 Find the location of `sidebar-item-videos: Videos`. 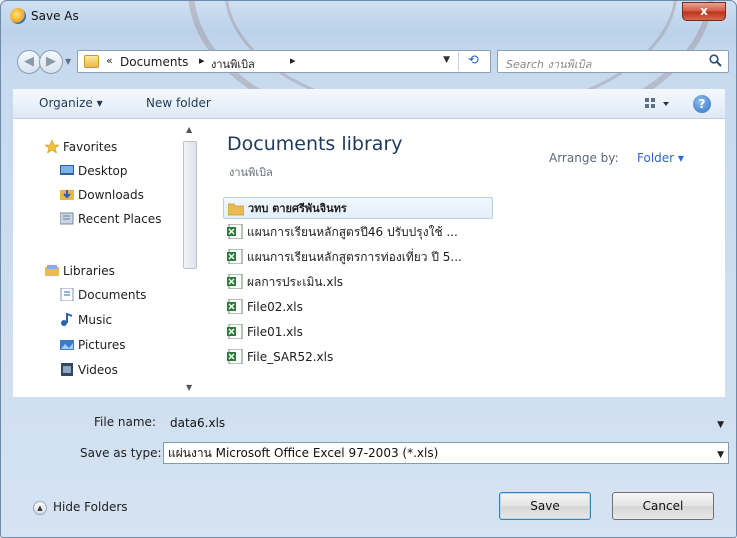

sidebar-item-videos: Videos is located at coordinates (89, 370).